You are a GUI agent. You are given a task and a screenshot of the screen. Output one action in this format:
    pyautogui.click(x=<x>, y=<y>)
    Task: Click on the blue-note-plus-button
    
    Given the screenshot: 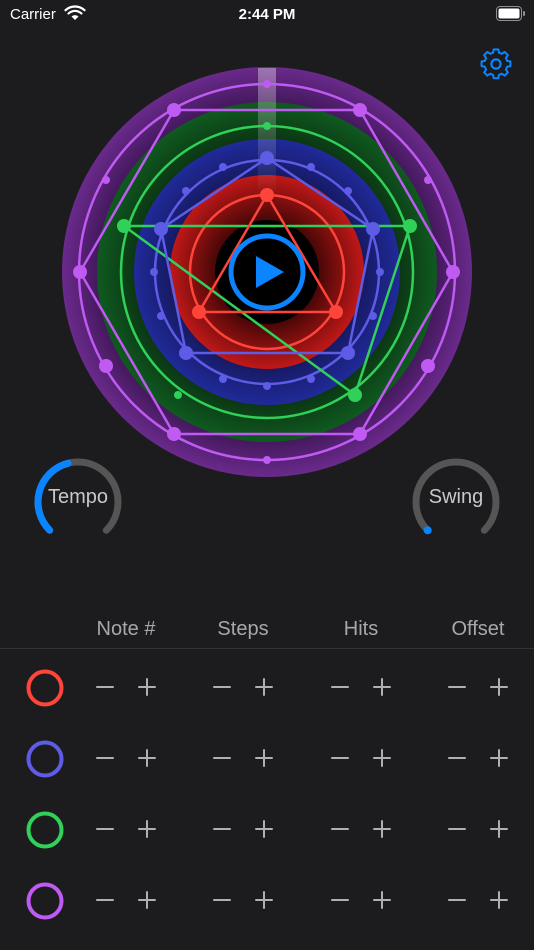 What is the action you would take?
    pyautogui.click(x=147, y=758)
    